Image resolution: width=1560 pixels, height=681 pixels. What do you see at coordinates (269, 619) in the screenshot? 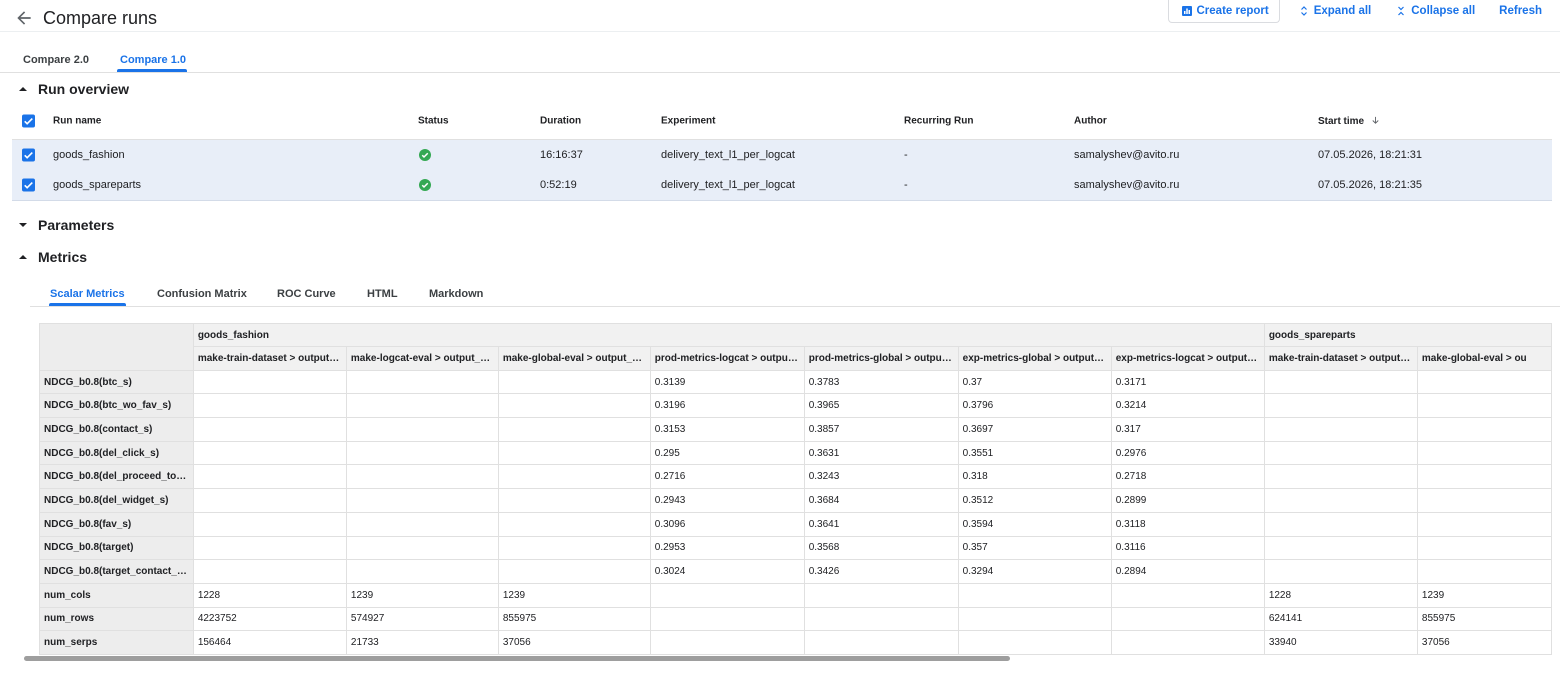
I see `metric-value-cell: 4223752` at bounding box center [269, 619].